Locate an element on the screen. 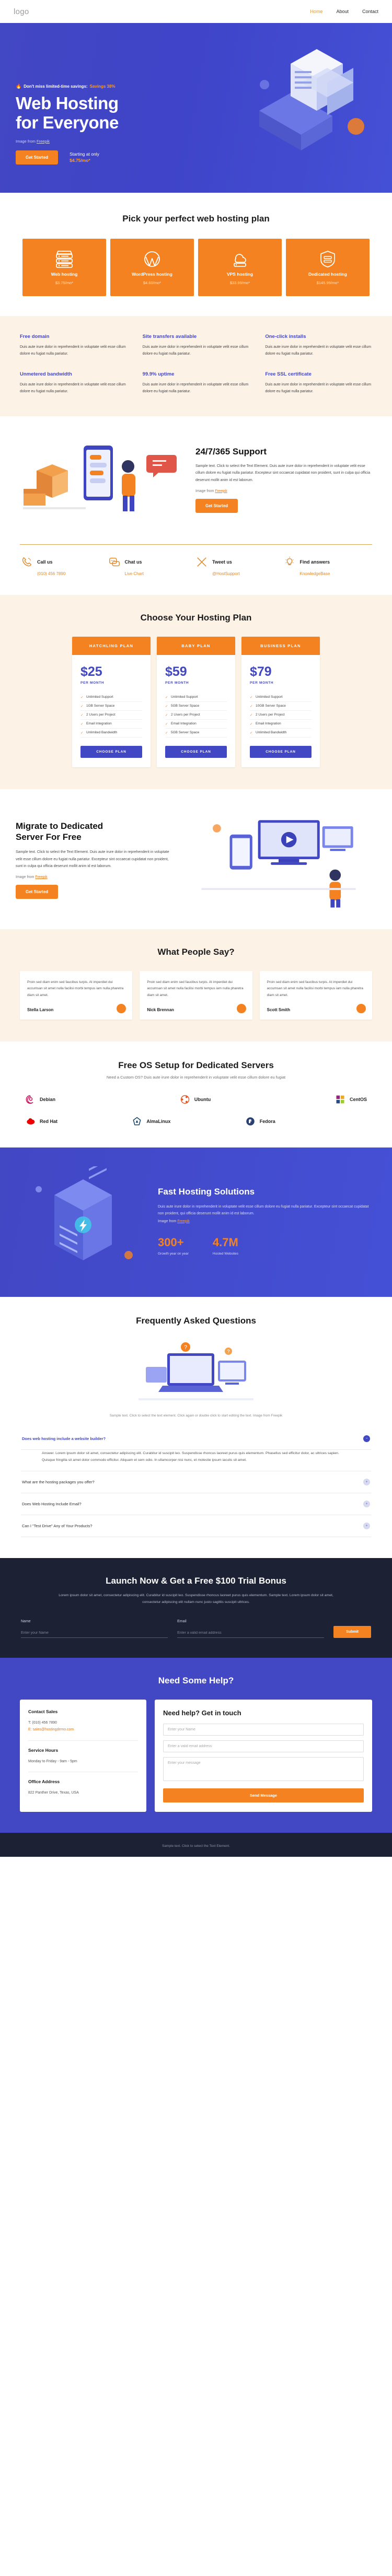 This screenshot has height=2576, width=392. contact-label: Chat us is located at coordinates (133, 562).